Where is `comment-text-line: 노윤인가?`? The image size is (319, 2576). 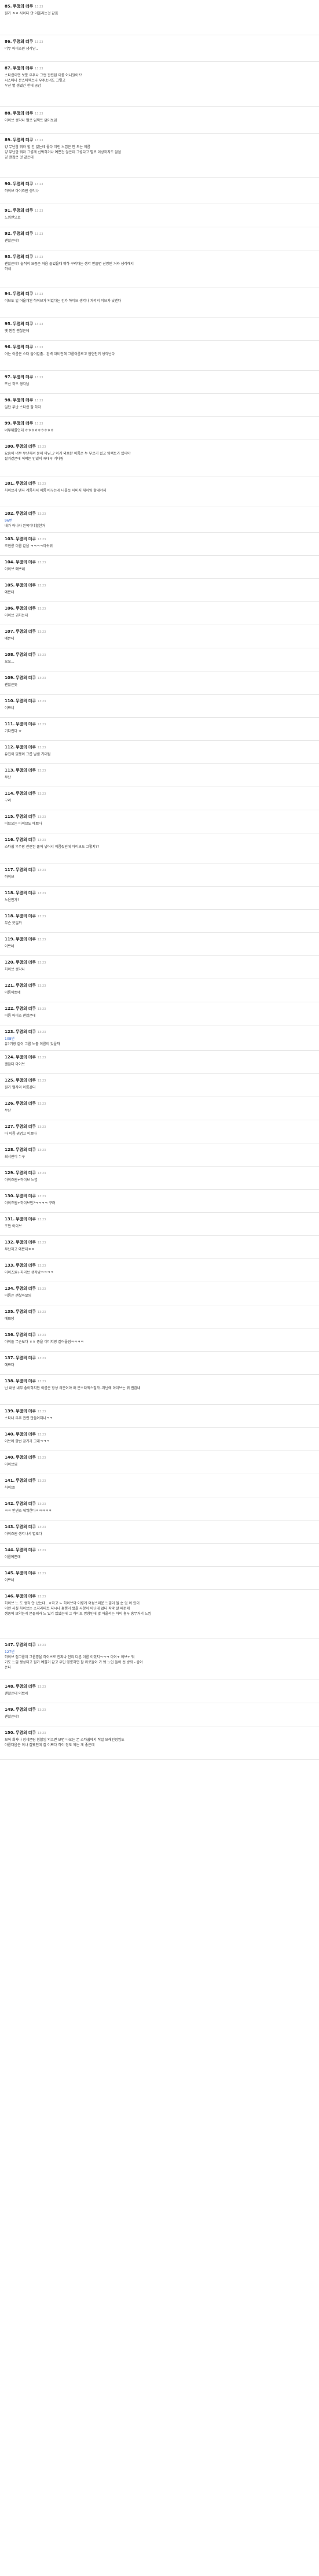 comment-text-line: 노윤인가? is located at coordinates (12, 900).